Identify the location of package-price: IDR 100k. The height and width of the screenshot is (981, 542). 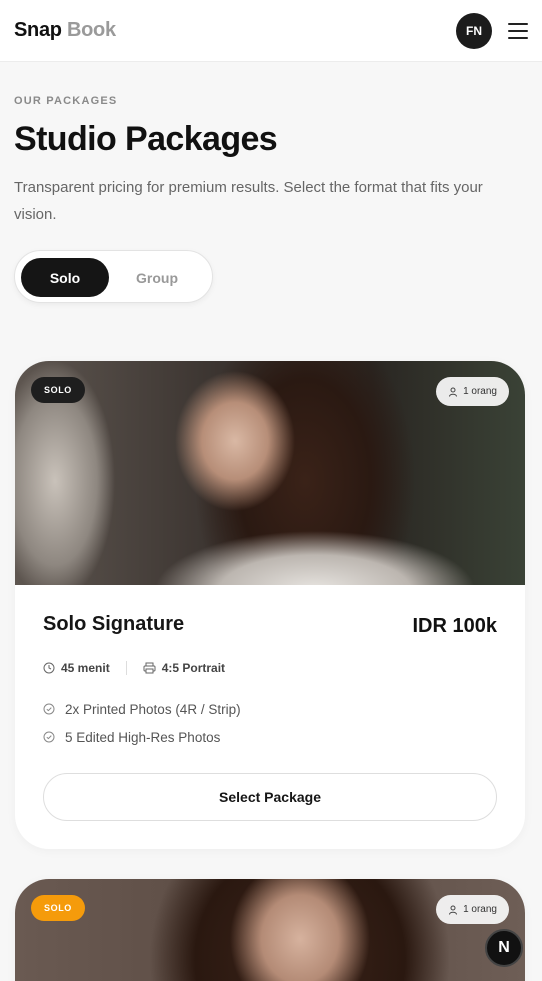
(455, 626).